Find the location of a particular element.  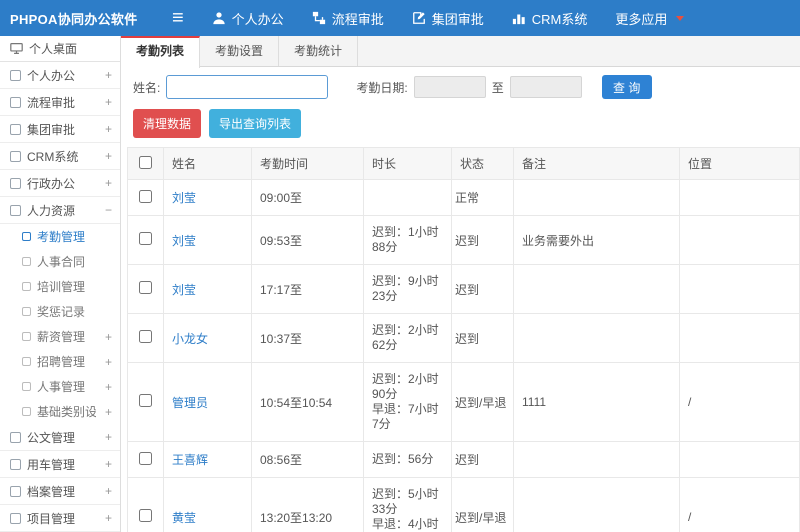

sidebar-subitem: 考勤管理 is located at coordinates (60, 236).